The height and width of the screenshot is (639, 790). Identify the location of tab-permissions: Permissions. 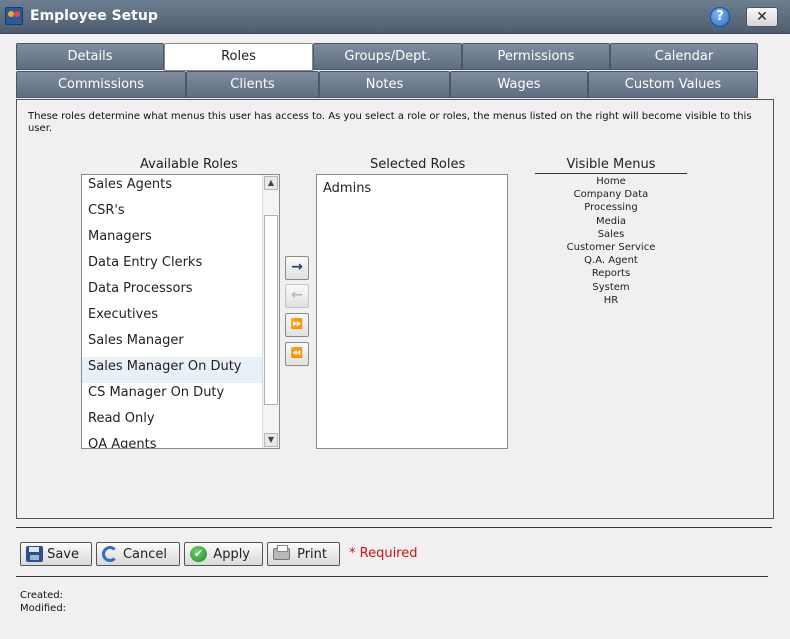
(536, 56).